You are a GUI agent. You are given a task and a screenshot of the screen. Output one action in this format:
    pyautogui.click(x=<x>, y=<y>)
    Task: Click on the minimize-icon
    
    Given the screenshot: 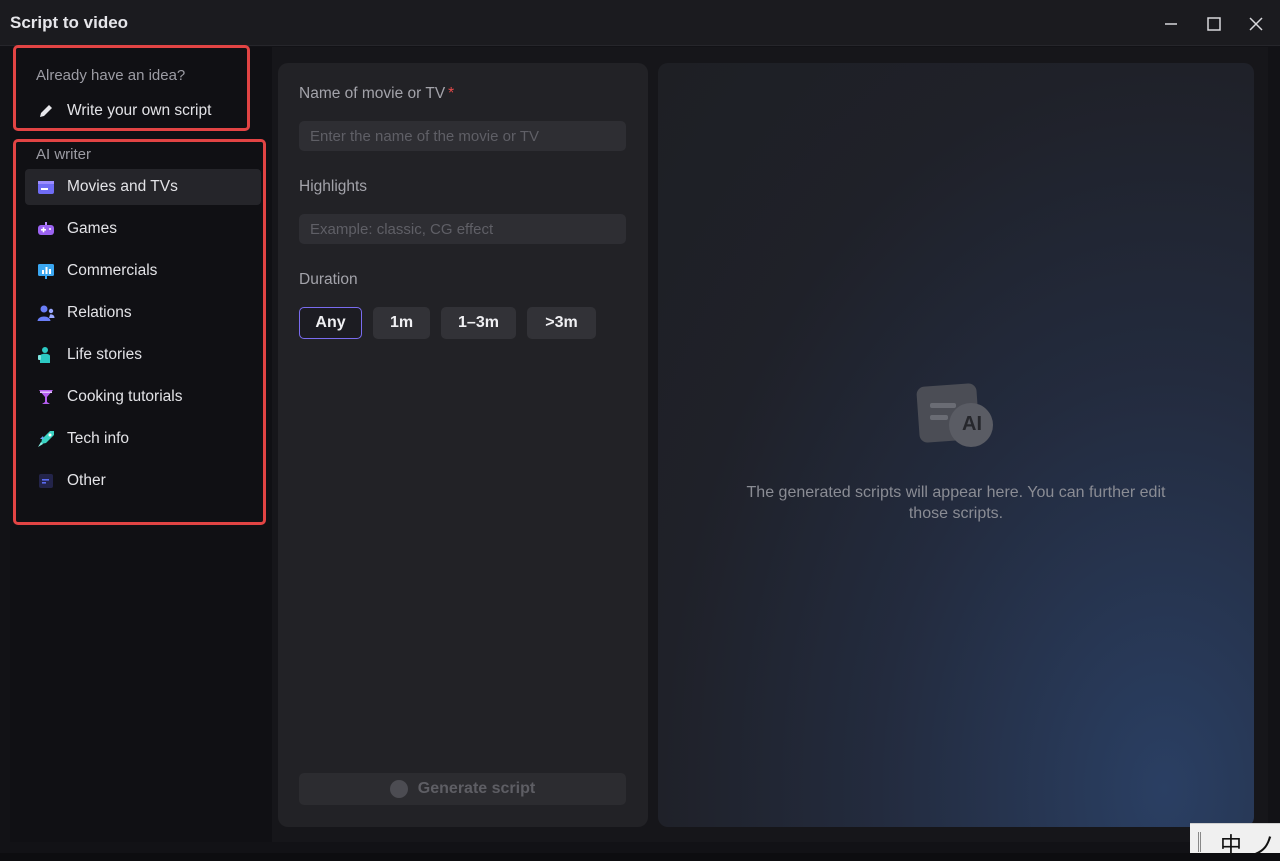 What is the action you would take?
    pyautogui.click(x=1171, y=24)
    